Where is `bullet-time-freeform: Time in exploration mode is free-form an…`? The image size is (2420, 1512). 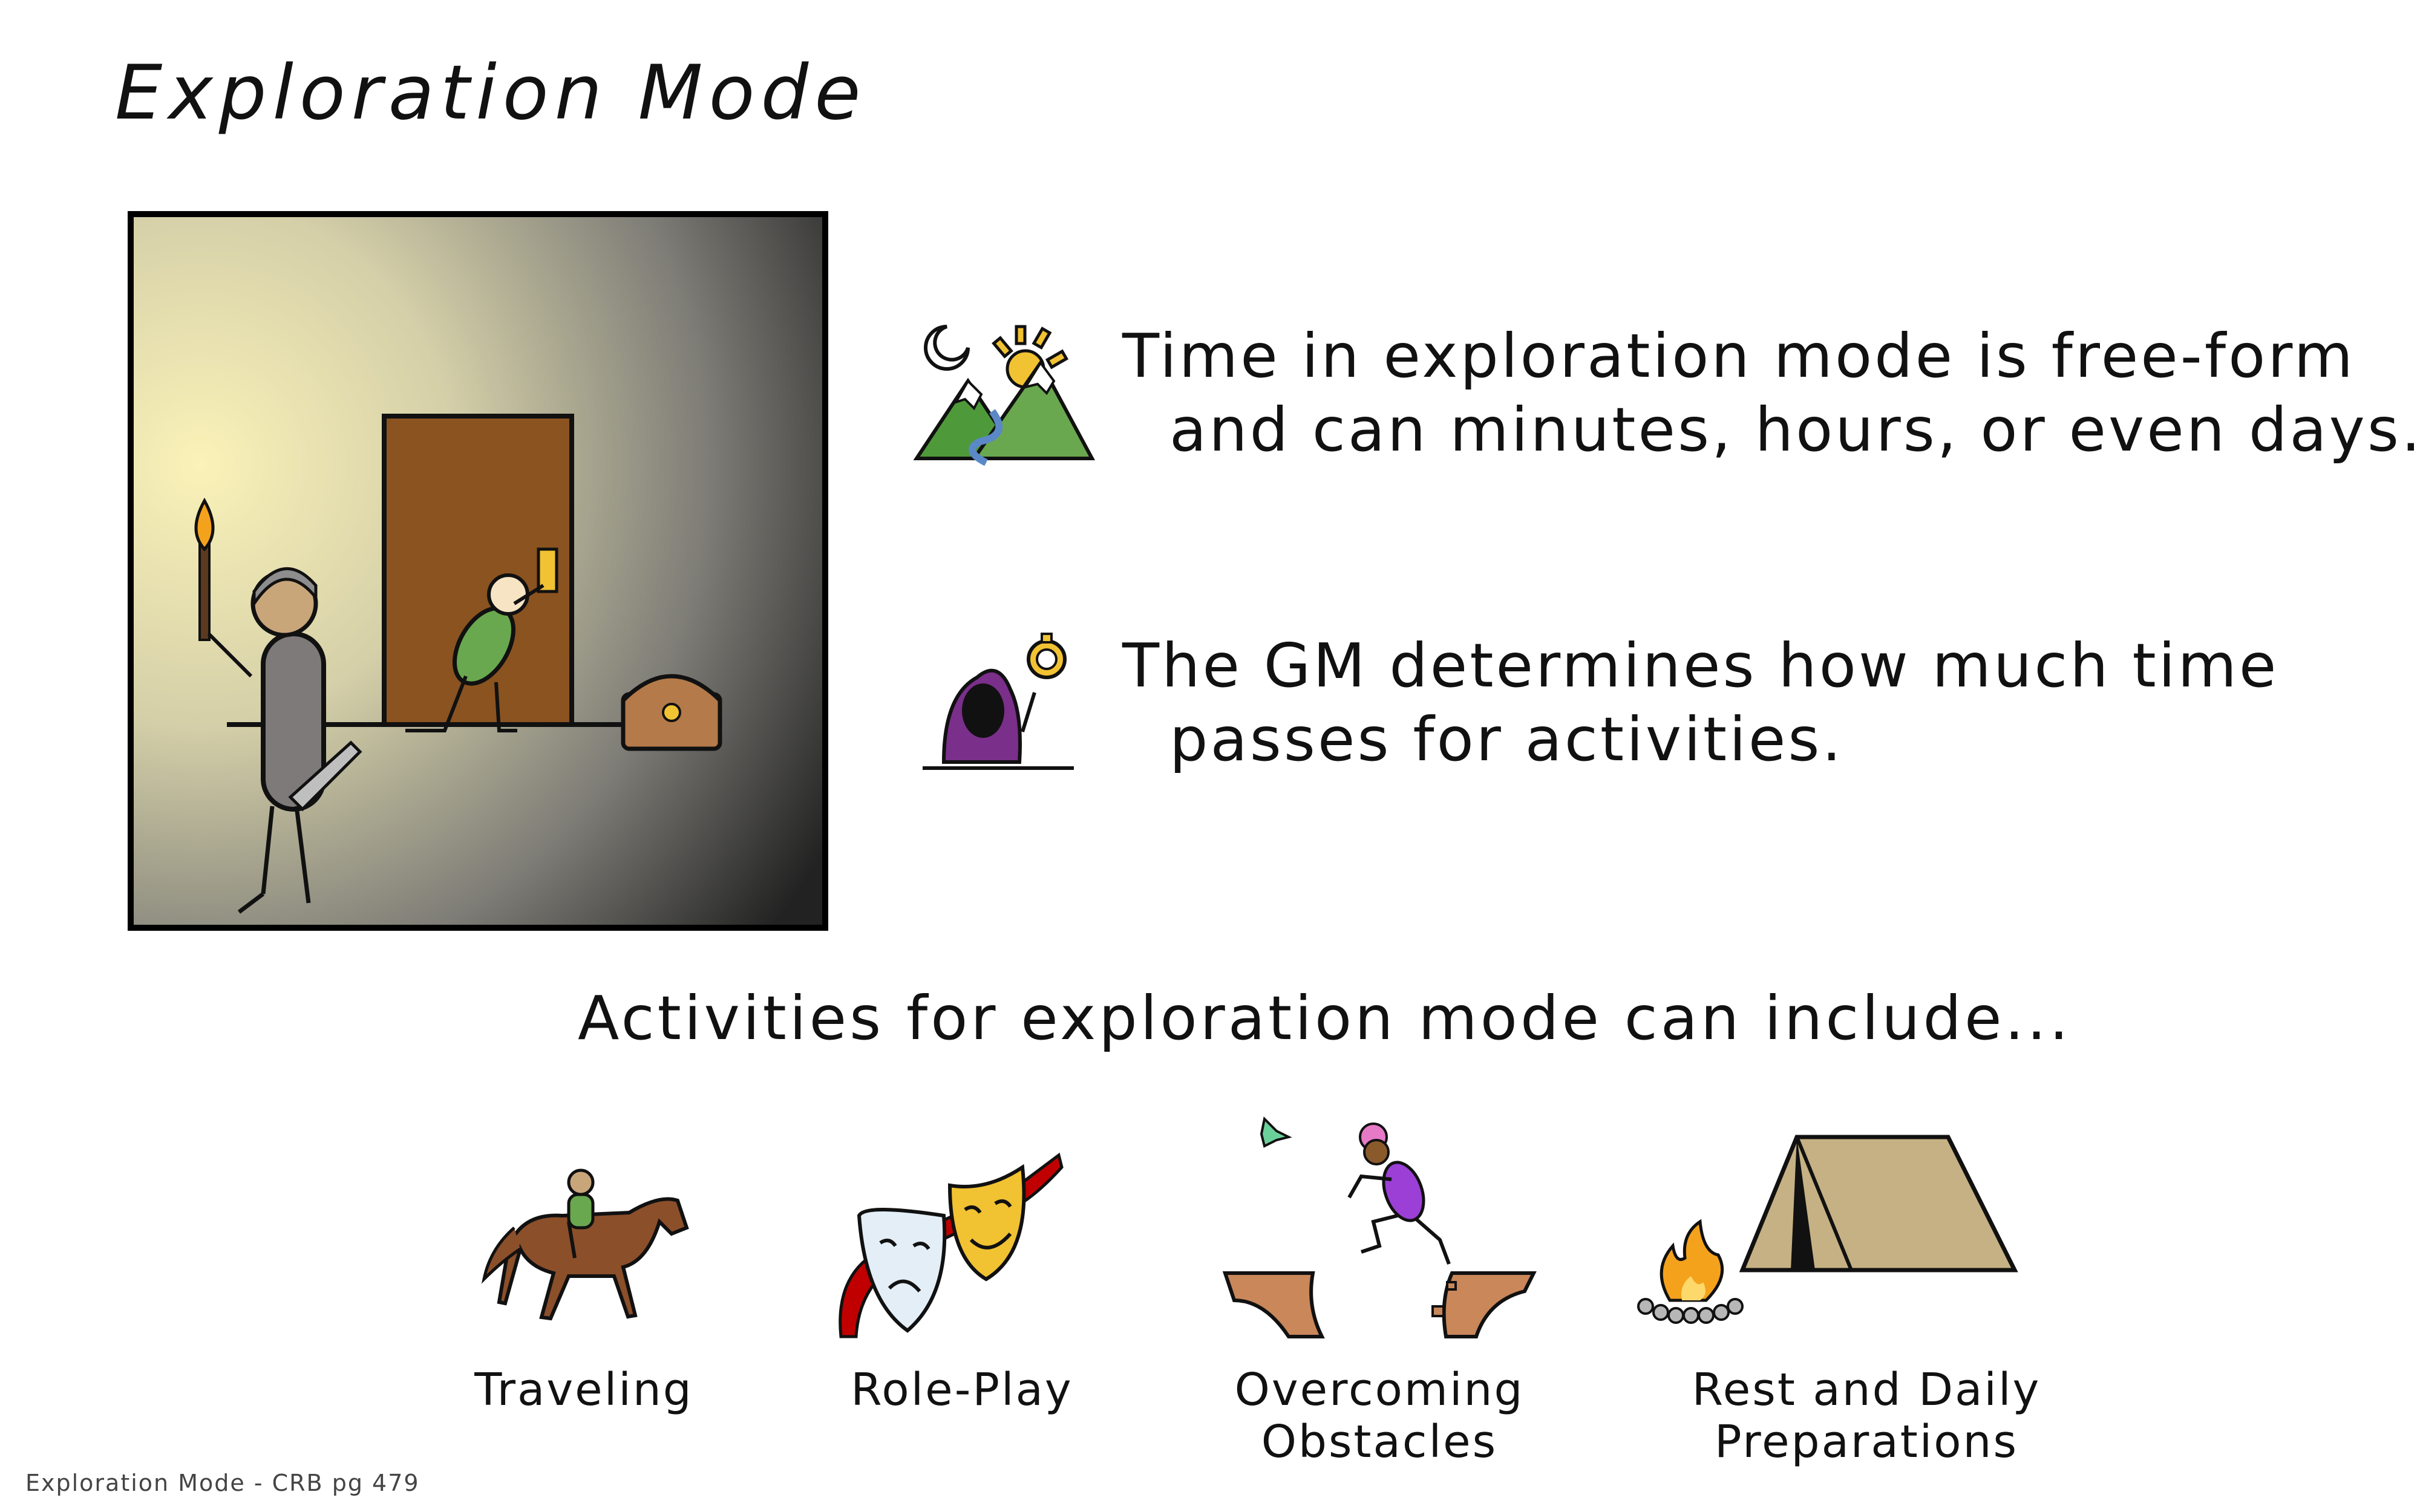 bullet-time-freeform: Time in exploration mode is free-form an… is located at coordinates (1771, 393).